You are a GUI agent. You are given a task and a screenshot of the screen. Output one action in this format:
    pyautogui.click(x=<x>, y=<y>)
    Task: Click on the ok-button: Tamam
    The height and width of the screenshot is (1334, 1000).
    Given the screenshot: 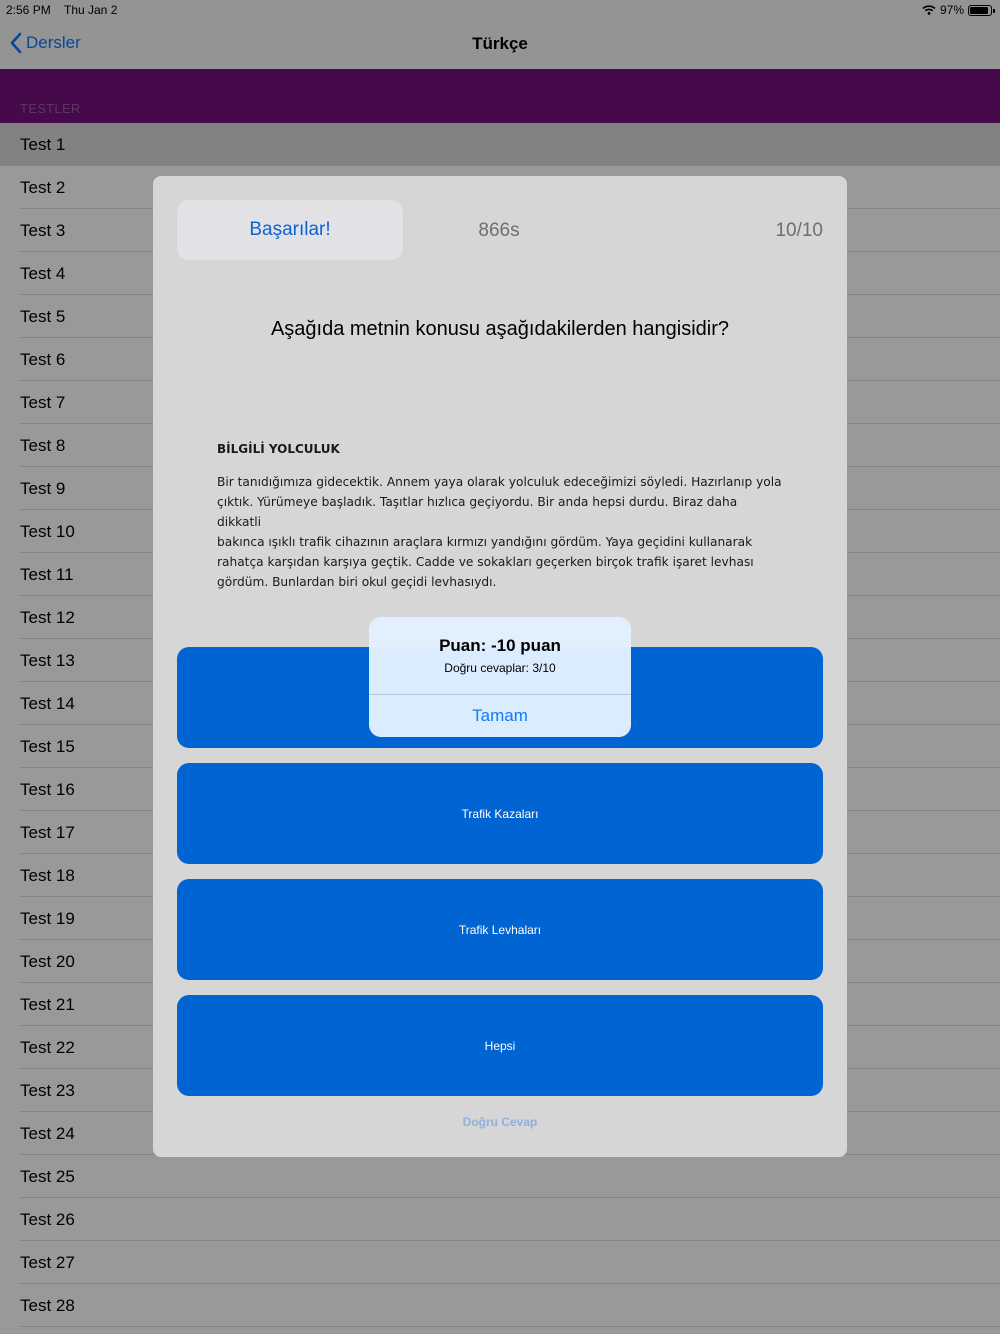 What is the action you would take?
    pyautogui.click(x=500, y=716)
    